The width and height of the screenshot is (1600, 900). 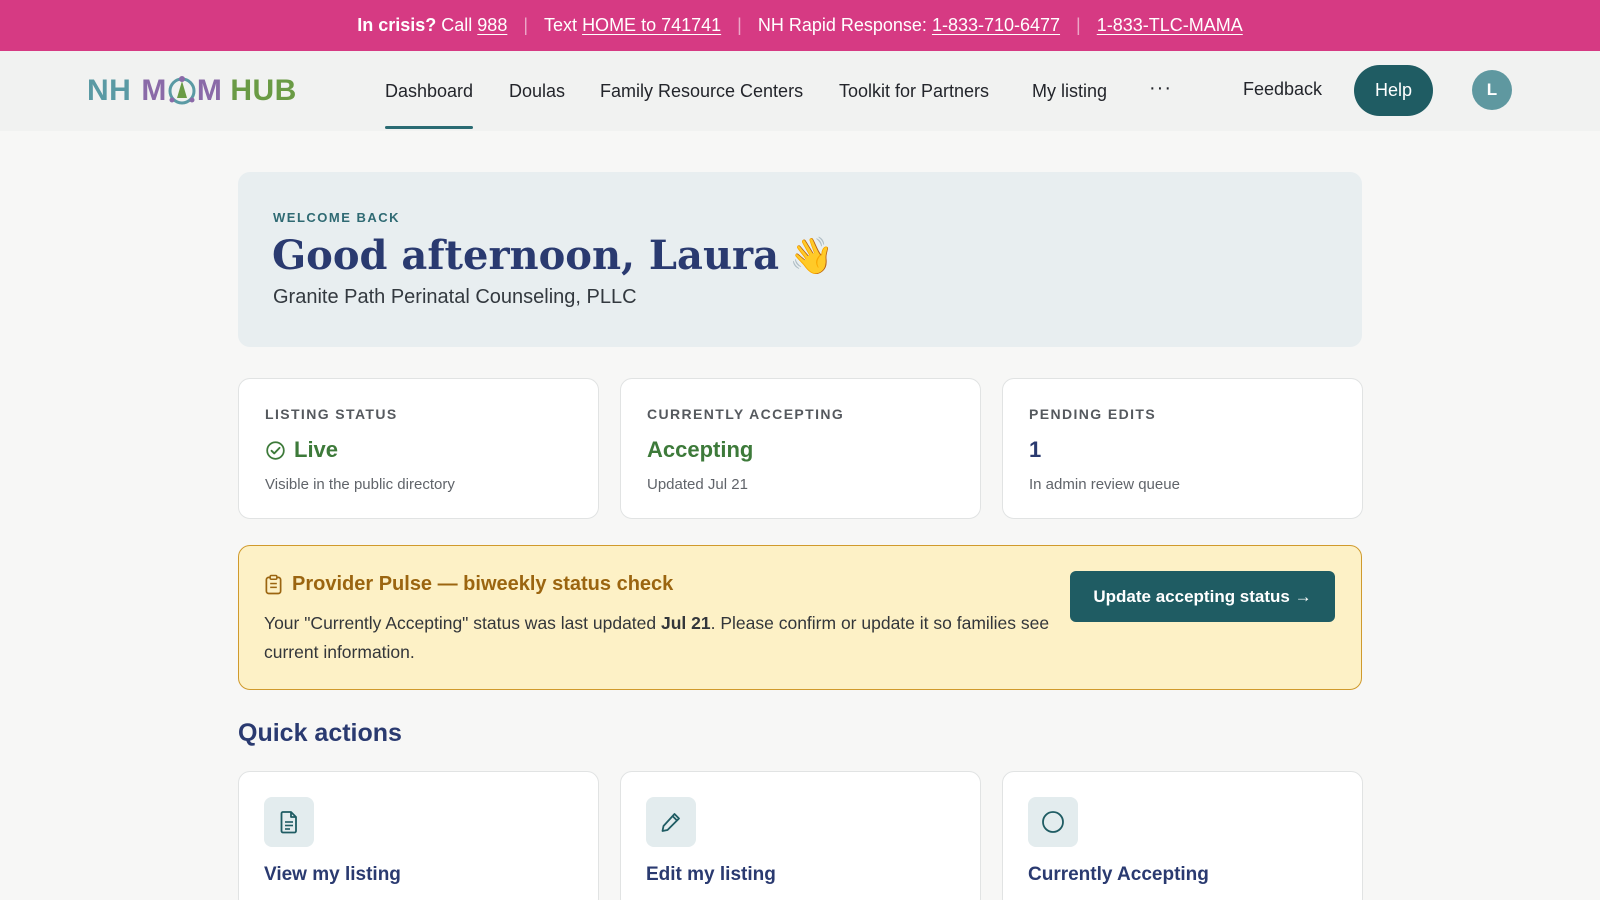 I want to click on call-988-link: 988, so click(x=492, y=25).